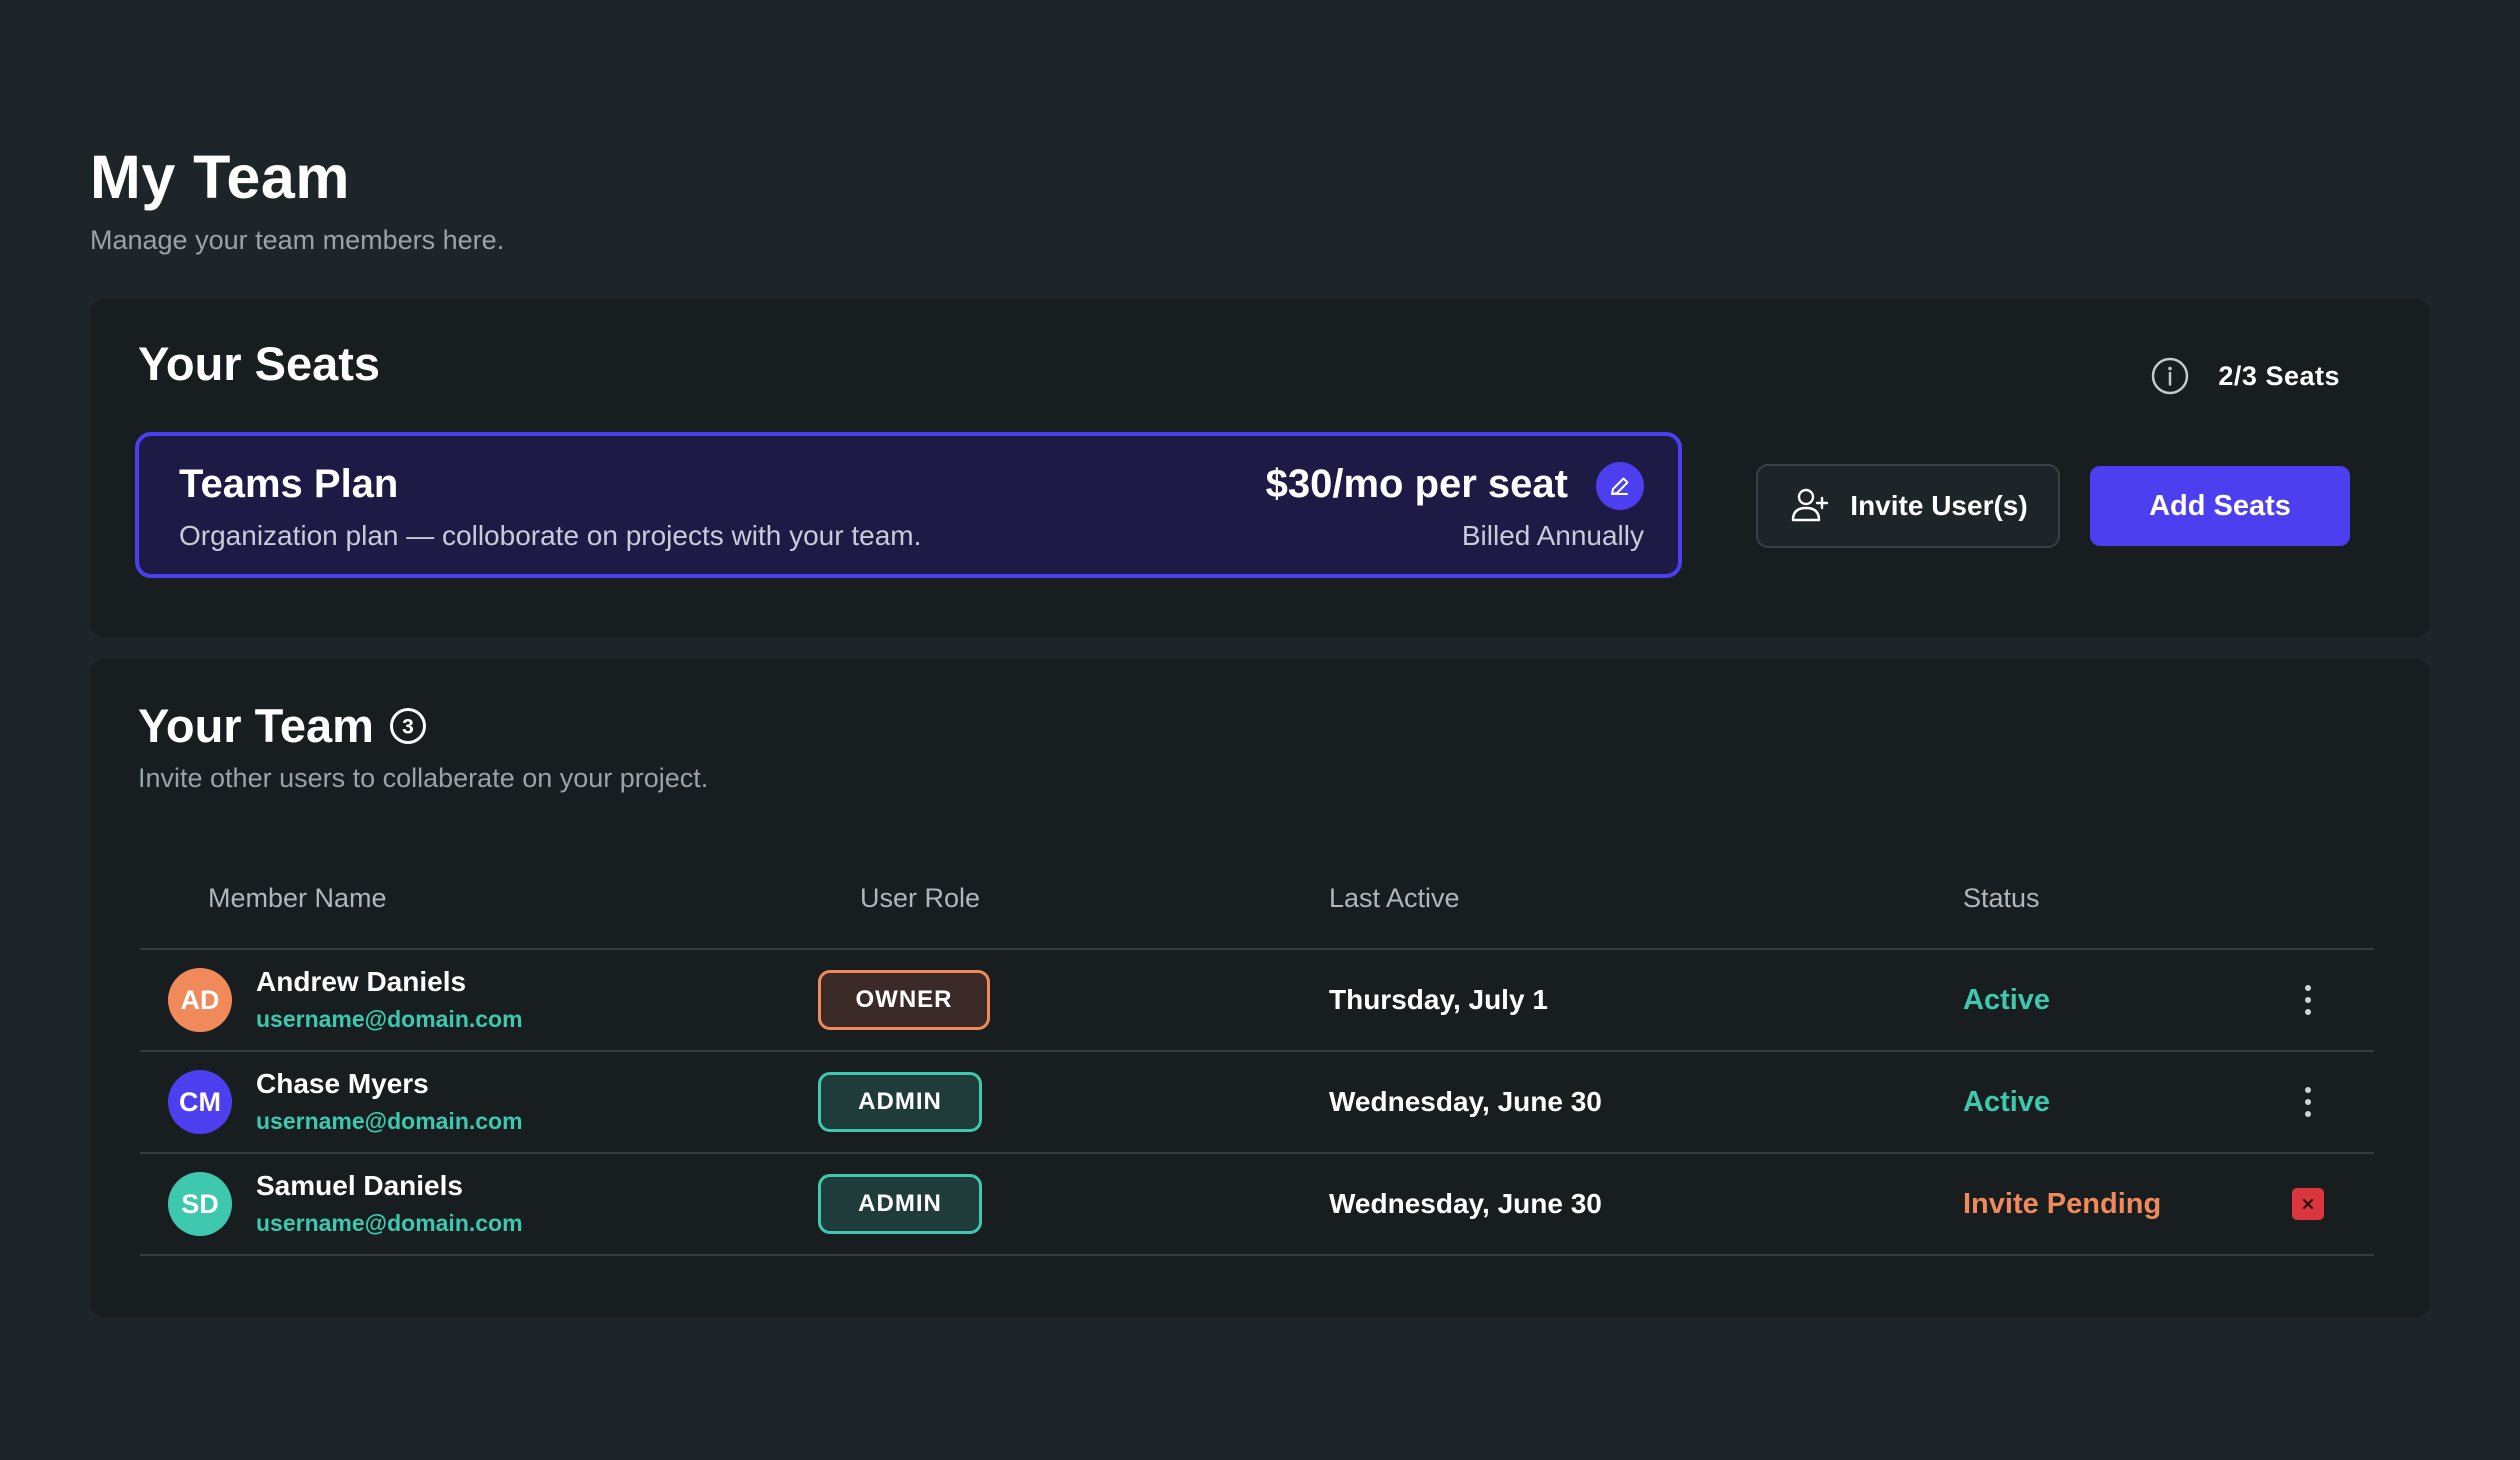 This screenshot has width=2520, height=1460. What do you see at coordinates (1416, 484) in the screenshot?
I see `plan-price: $30/mo per seat` at bounding box center [1416, 484].